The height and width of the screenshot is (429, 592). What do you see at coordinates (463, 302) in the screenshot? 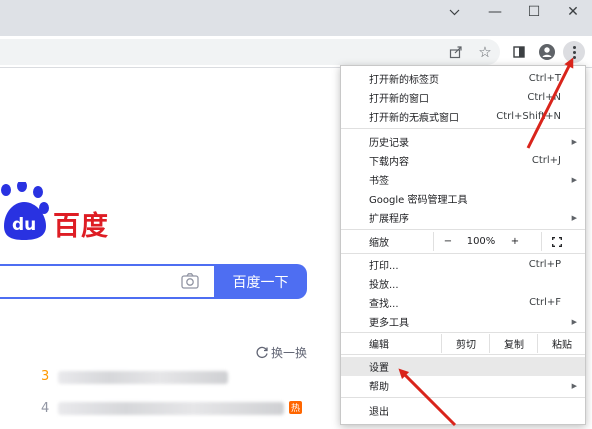
I see `menu-item-find: 查找... Ctrl+F` at bounding box center [463, 302].